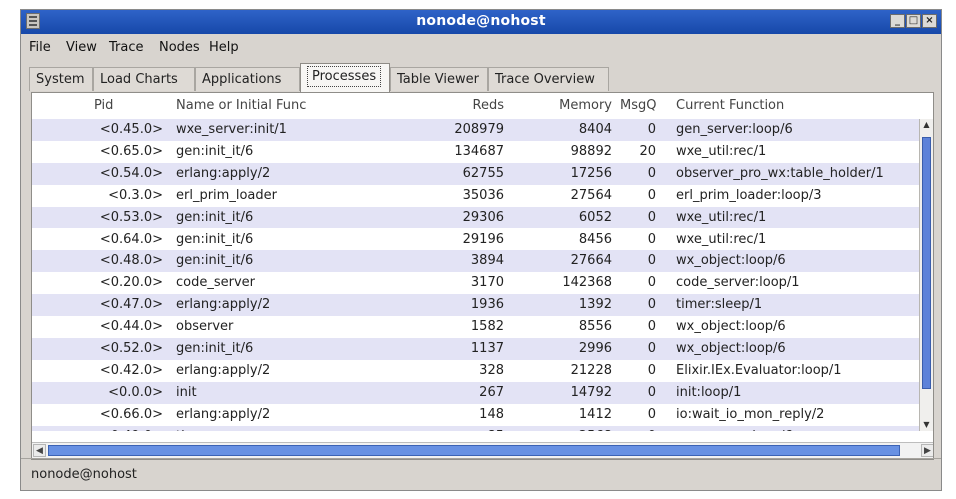  What do you see at coordinates (483, 173) in the screenshot?
I see `reds-cell: 62755` at bounding box center [483, 173].